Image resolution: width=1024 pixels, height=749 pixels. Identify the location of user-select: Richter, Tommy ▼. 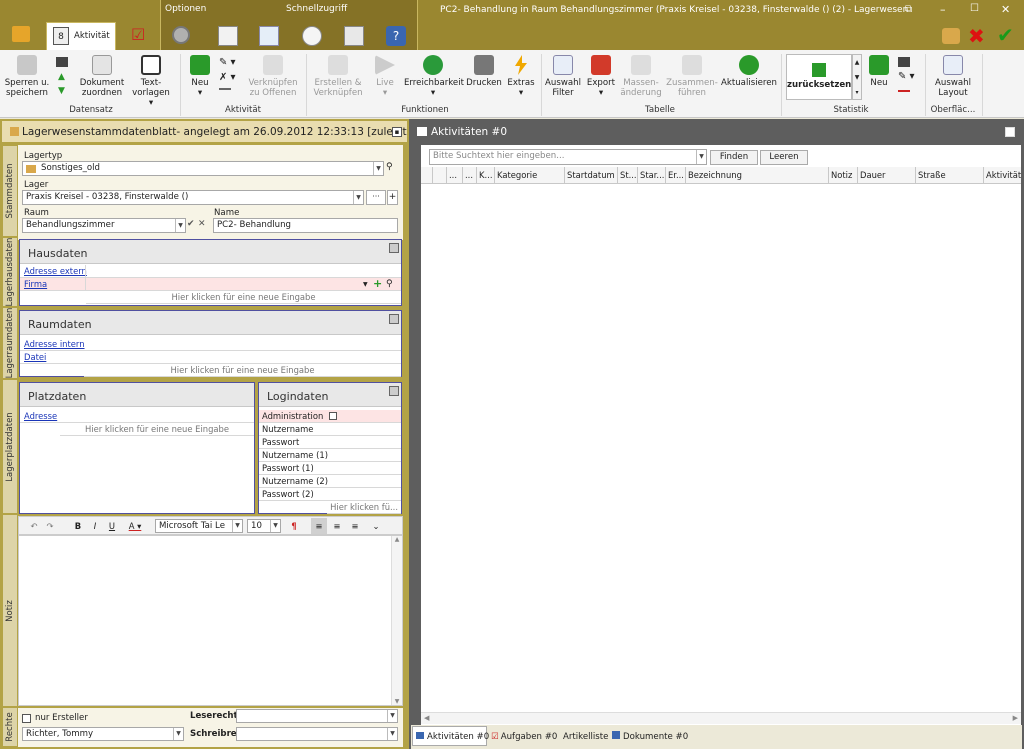
(103, 734).